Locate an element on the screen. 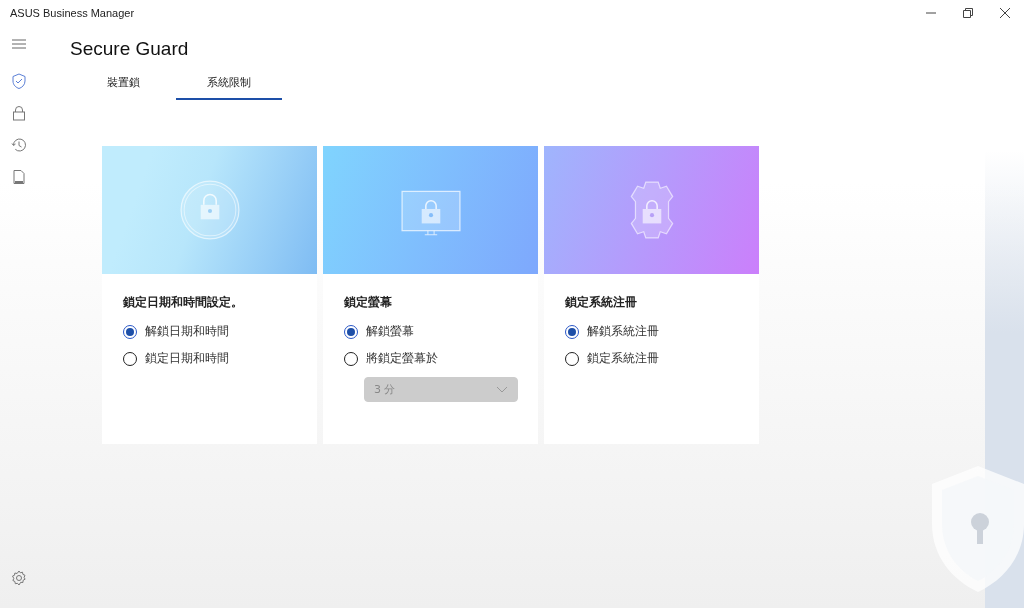  document-icon is located at coordinates (19, 177).